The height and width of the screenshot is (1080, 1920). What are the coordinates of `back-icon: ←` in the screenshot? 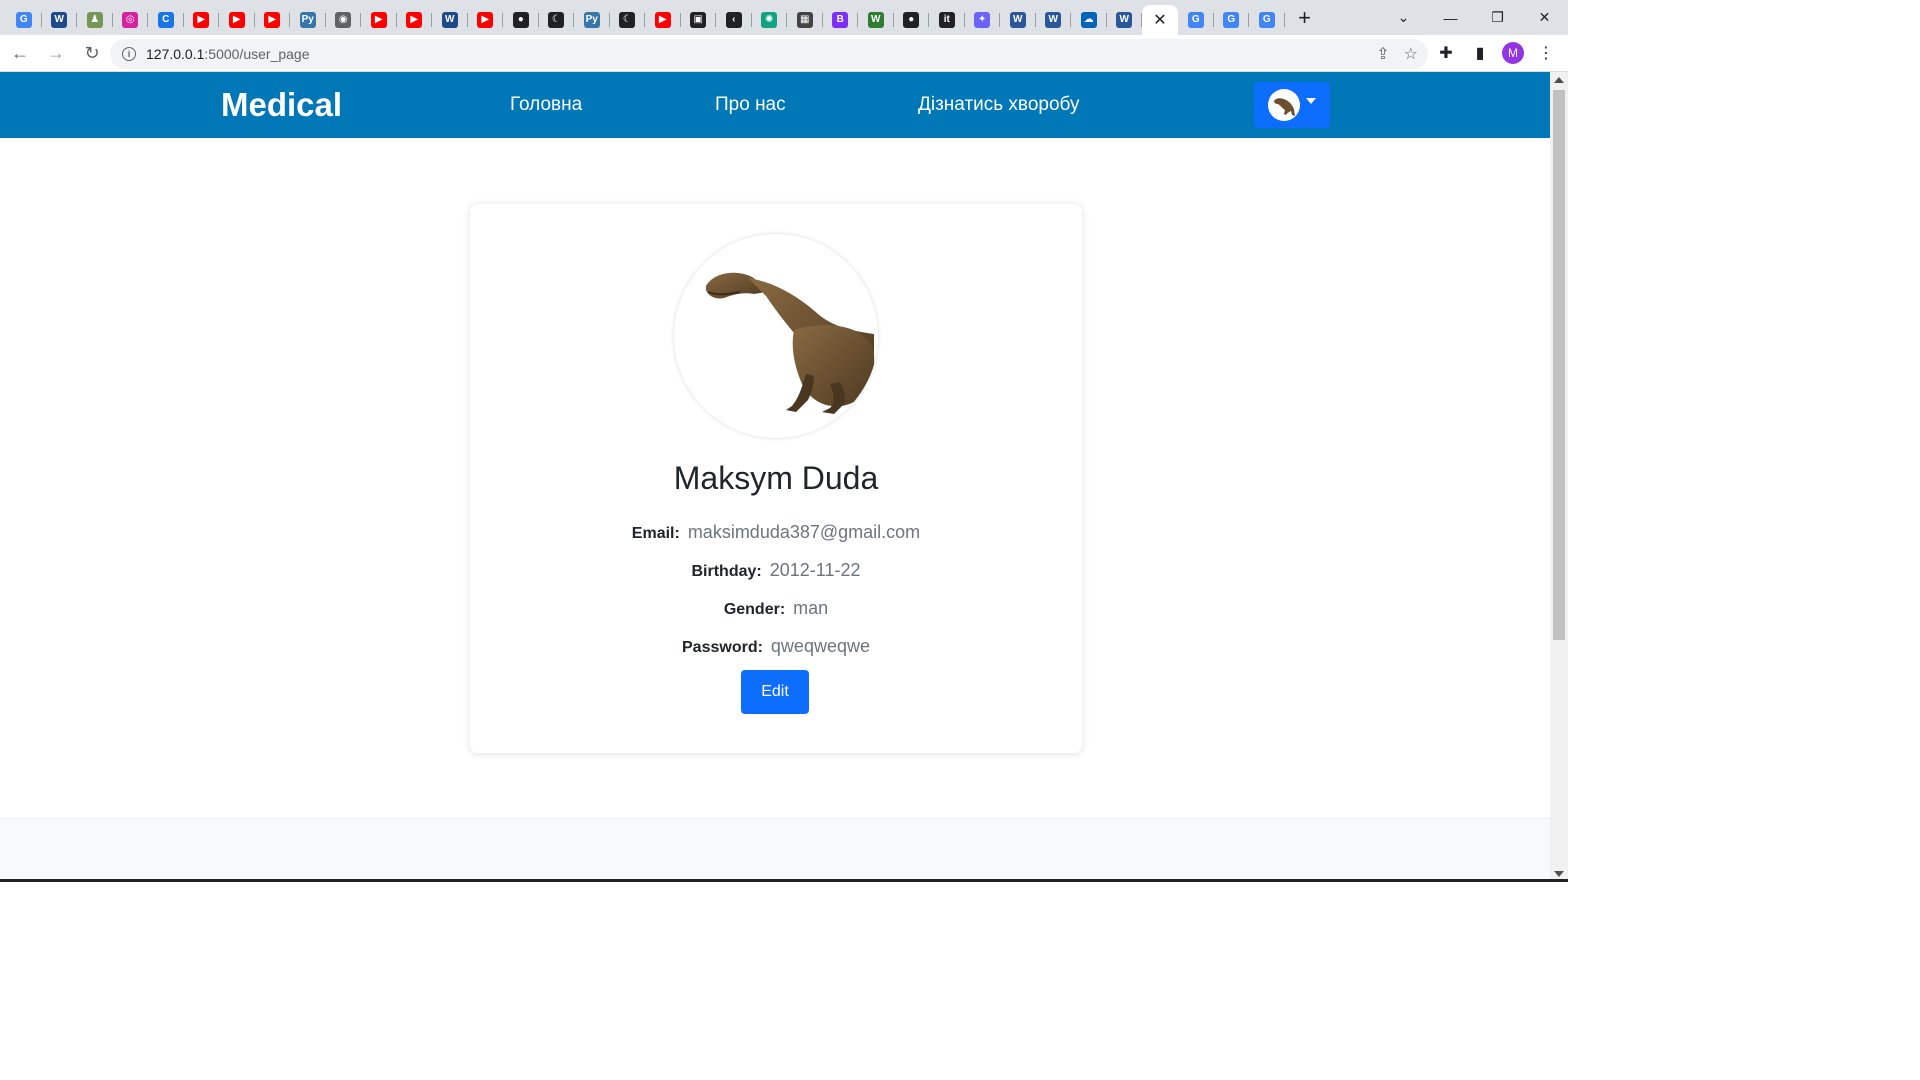 It's located at (20, 53).